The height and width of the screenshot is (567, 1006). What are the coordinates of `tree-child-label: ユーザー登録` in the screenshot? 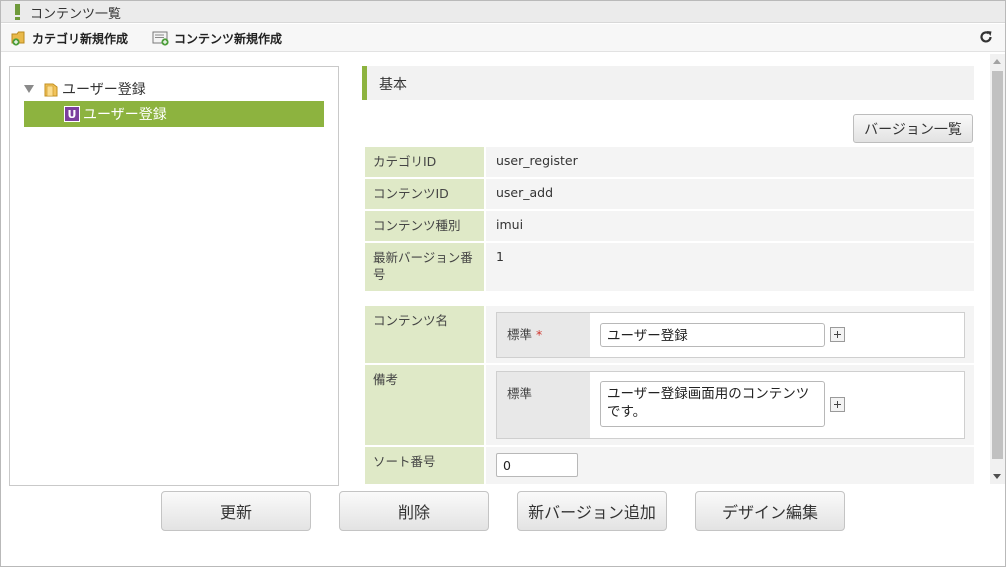 It's located at (125, 115).